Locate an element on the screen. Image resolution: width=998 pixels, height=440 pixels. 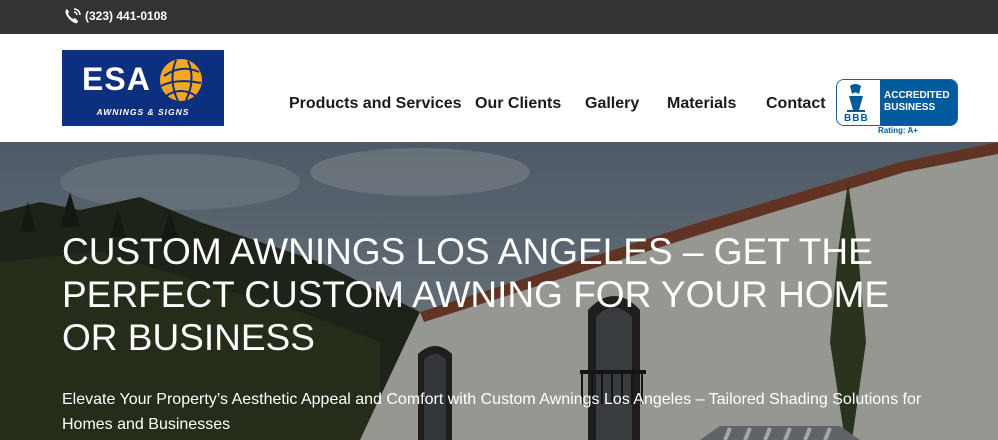
logo: ESA AWNINGS & SIGNS is located at coordinates (143, 88).